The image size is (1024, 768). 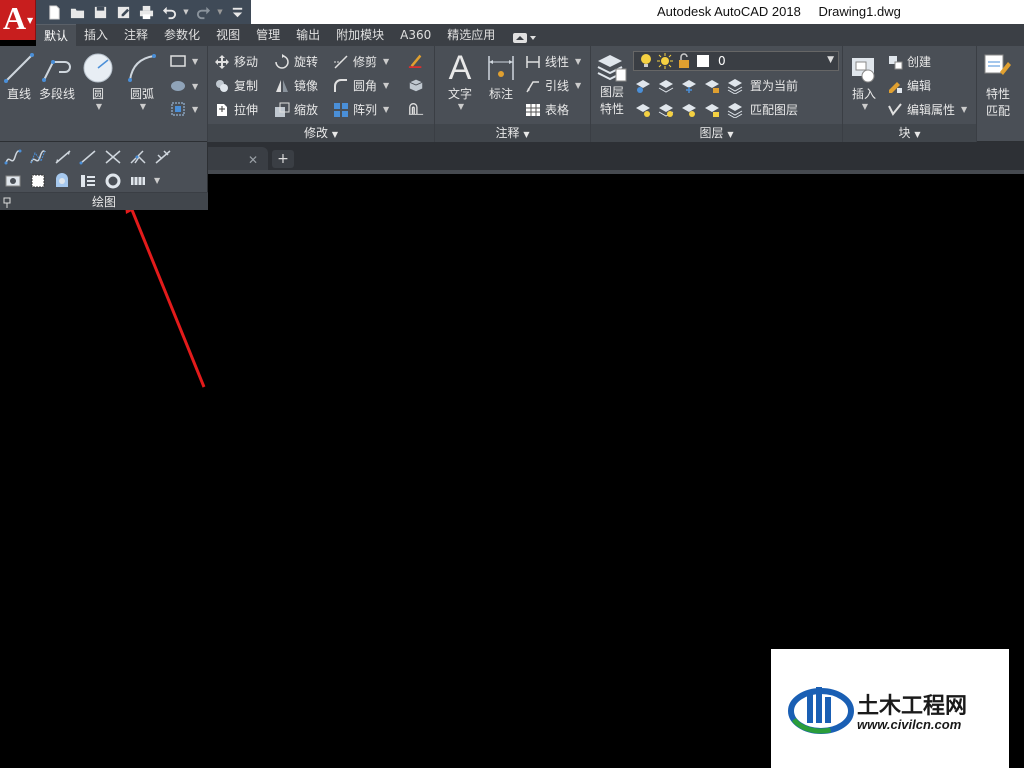 What do you see at coordinates (123, 12) in the screenshot?
I see `saveas-icon` at bounding box center [123, 12].